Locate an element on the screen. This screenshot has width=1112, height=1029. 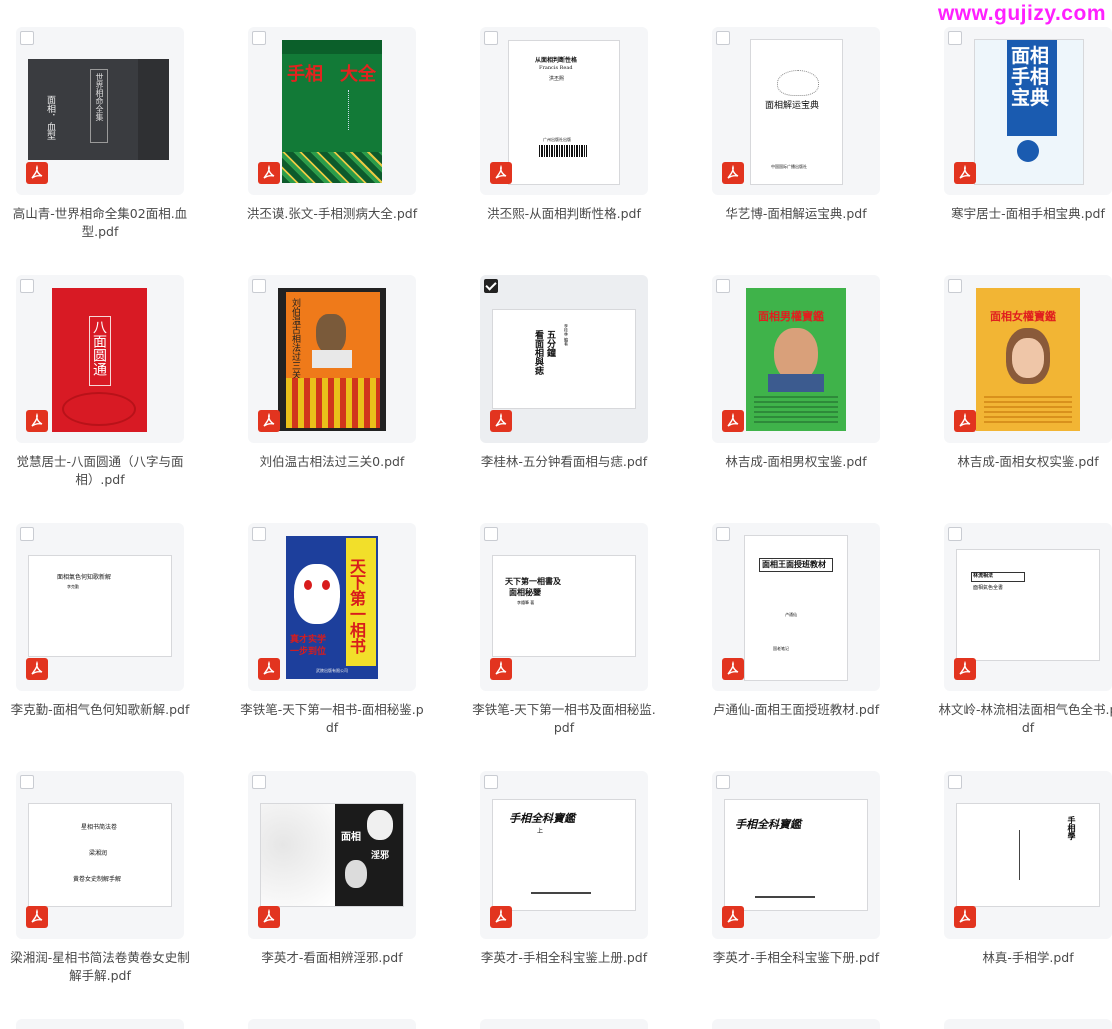
thumbnail: 天下第一相書及 面相秘鑒 李鐵筆 著 is located at coordinates (564, 607).